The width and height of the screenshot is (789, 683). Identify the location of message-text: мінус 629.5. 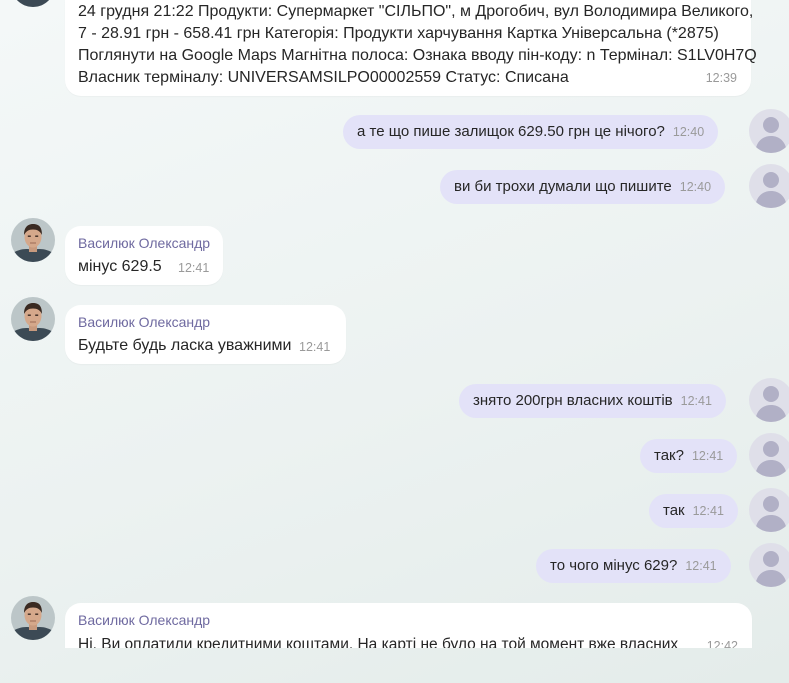
(120, 266).